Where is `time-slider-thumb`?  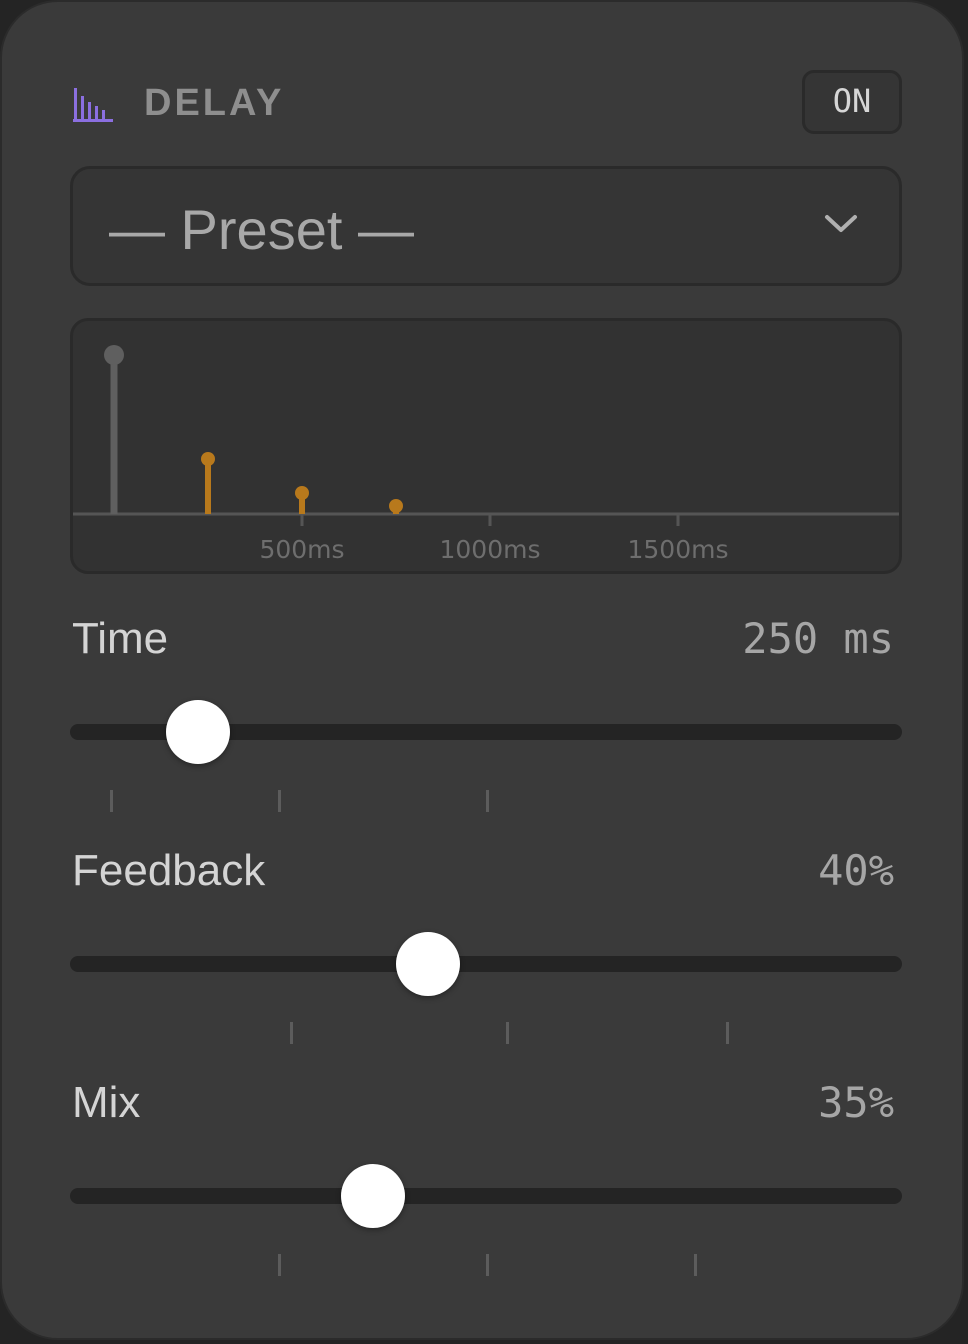
time-slider-thumb is located at coordinates (198, 732).